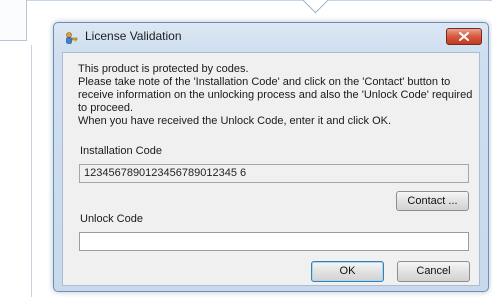 The image size is (492, 297). What do you see at coordinates (433, 271) in the screenshot?
I see `cancel-button: Cancel` at bounding box center [433, 271].